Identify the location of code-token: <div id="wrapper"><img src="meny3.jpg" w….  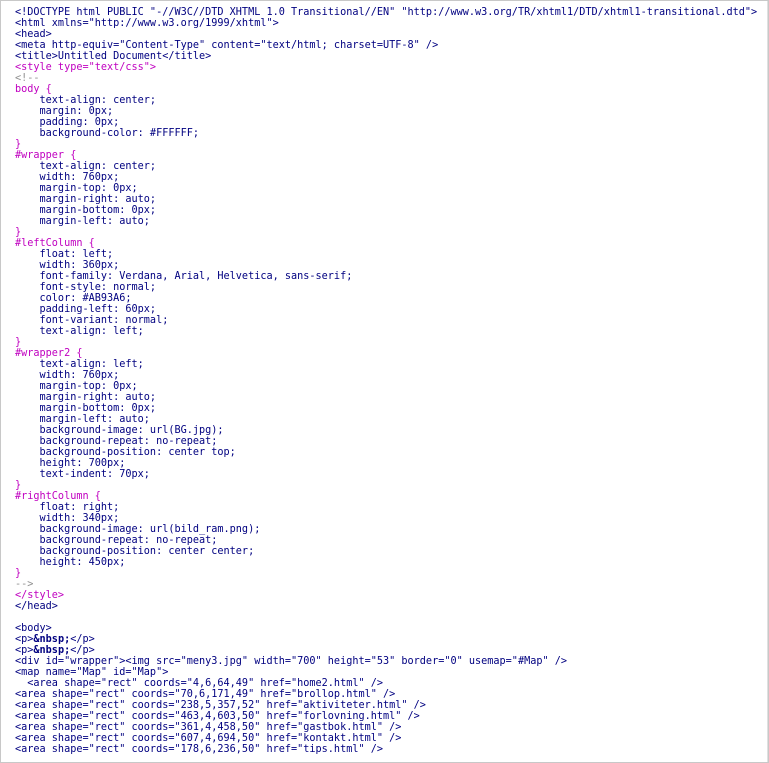
(291, 661).